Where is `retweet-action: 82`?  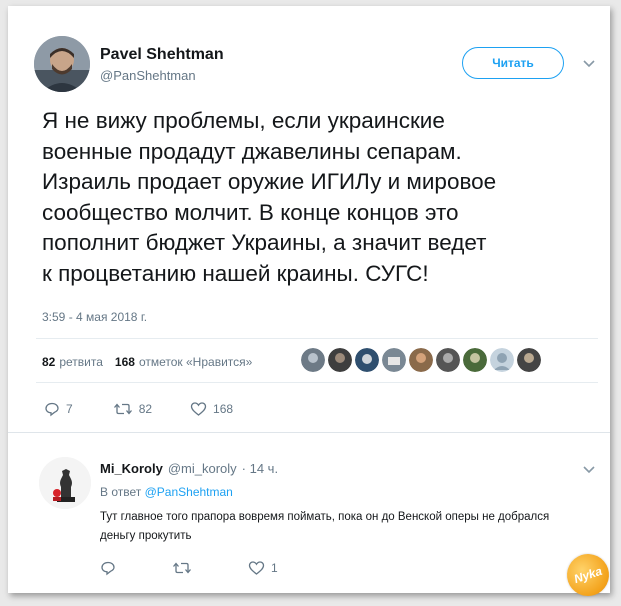 retweet-action: 82 is located at coordinates (132, 409).